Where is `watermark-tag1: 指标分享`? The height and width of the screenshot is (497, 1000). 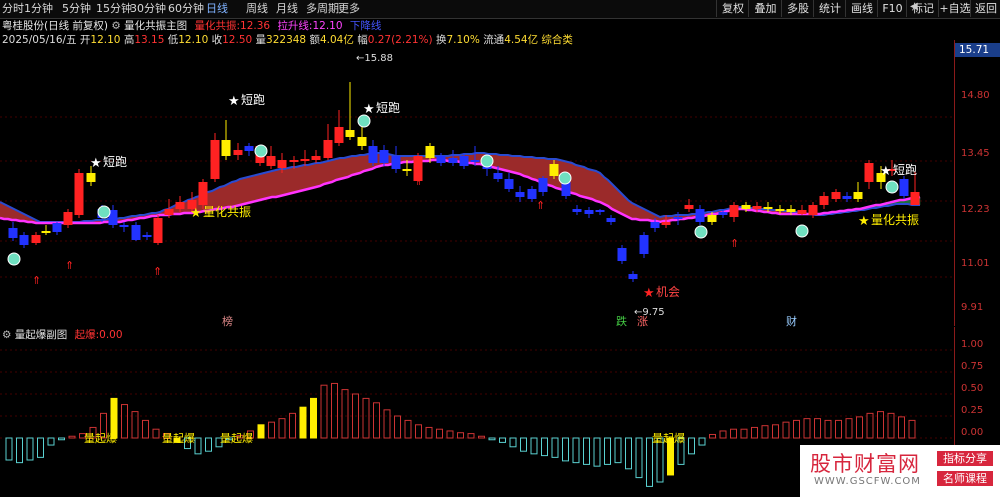 watermark-tag1: 指标分享 is located at coordinates (965, 458).